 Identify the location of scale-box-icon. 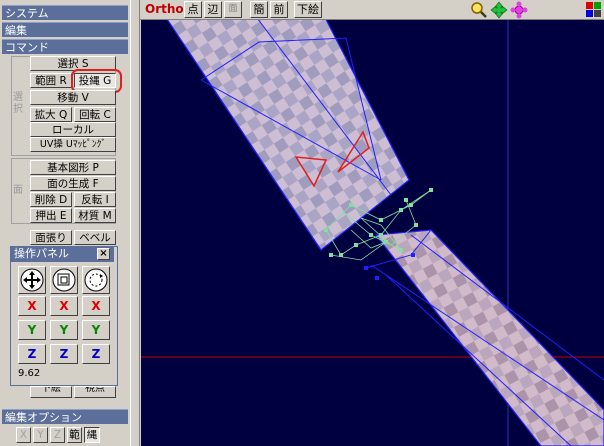
(64, 280).